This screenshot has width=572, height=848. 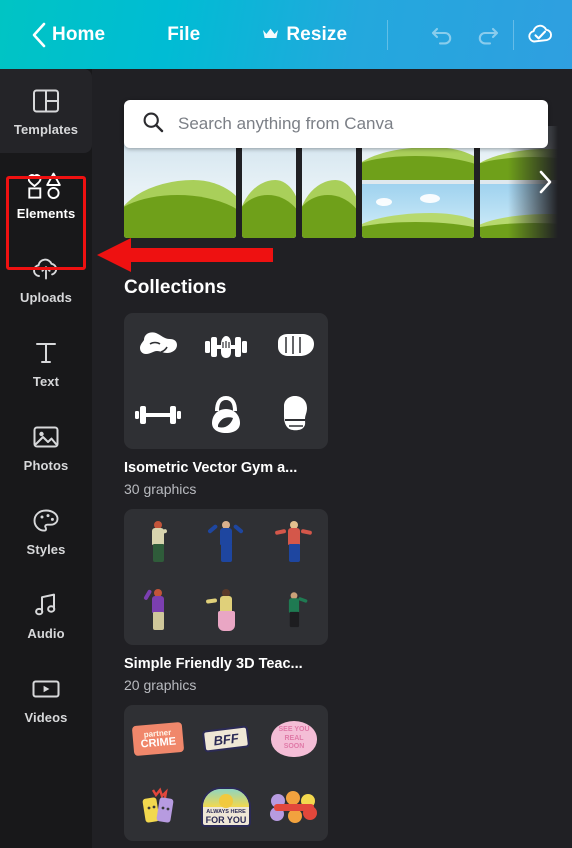 I want to click on sidebar-label-photos: Photos, so click(x=46, y=465).